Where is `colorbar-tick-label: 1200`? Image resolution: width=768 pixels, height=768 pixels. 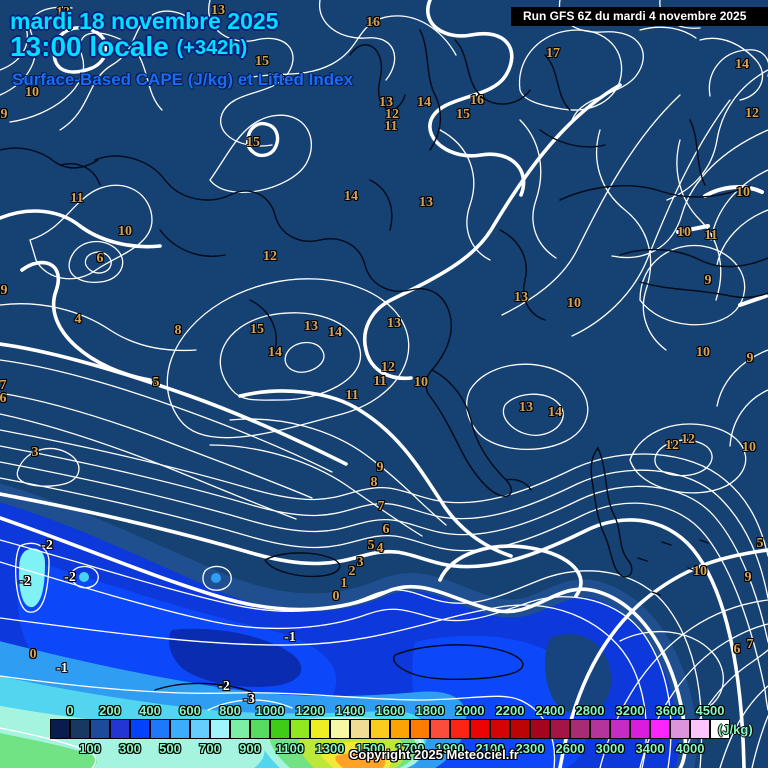 colorbar-tick-label: 1200 is located at coordinates (310, 710).